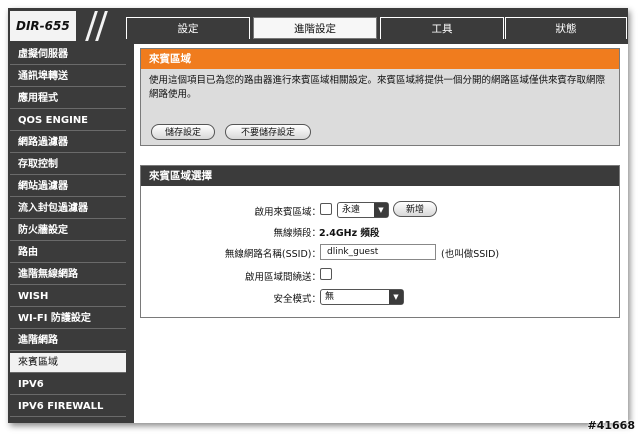 This screenshot has width=640, height=435. What do you see at coordinates (68, 363) in the screenshot?
I see `sidebar-item-guest-zone: 來賓區域` at bounding box center [68, 363].